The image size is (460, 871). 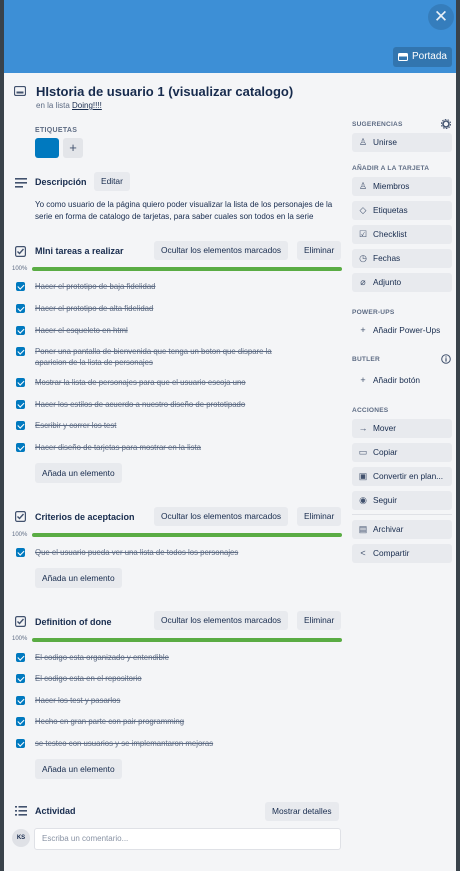 What do you see at coordinates (402, 142) in the screenshot?
I see `join-button: ♙ Unirse` at bounding box center [402, 142].